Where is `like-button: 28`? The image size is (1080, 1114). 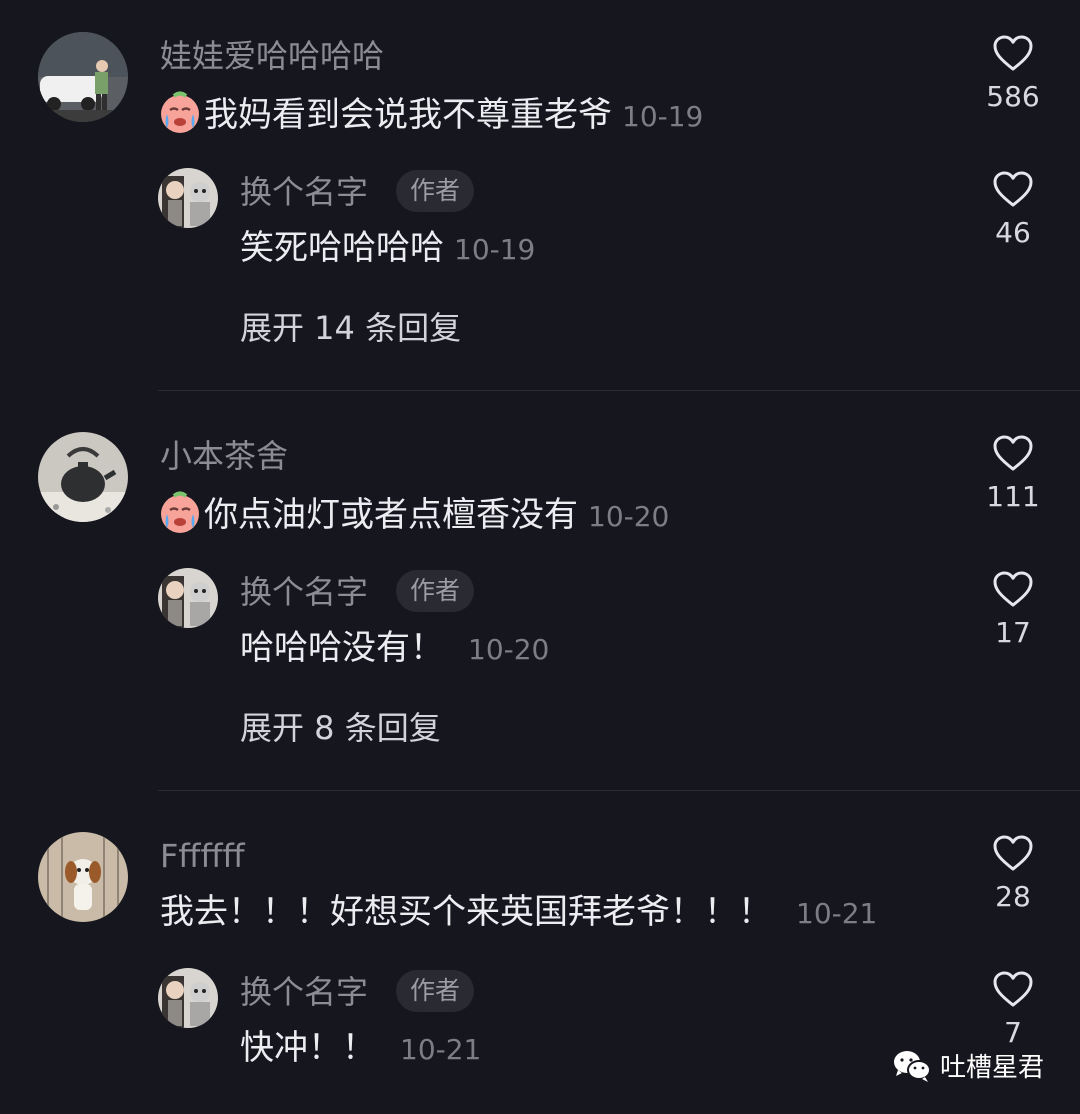
like-button: 28 is located at coordinates (1013, 874).